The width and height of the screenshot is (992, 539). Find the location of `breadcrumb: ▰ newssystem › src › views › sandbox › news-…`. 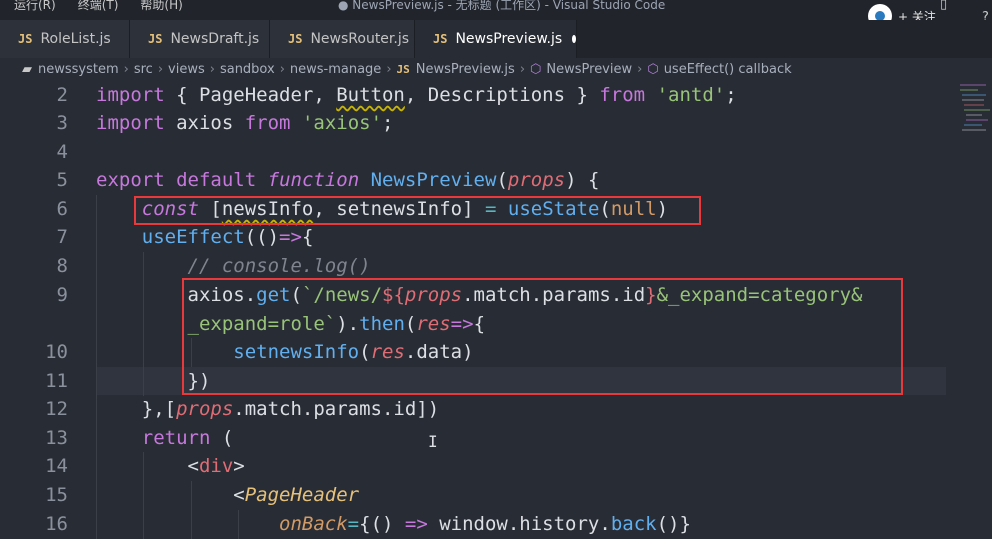

breadcrumb: ▰ newssystem › src › views › sandbox › news-… is located at coordinates (496, 69).